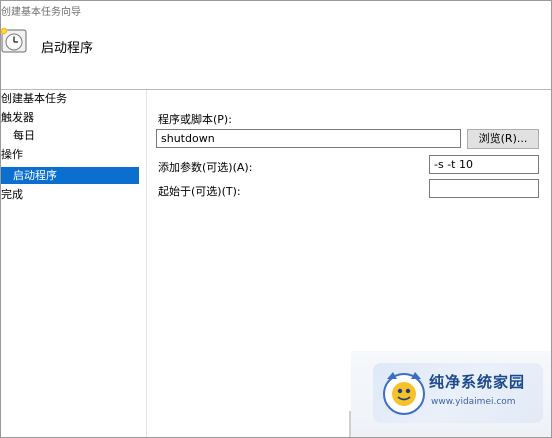 This screenshot has width=552, height=438. What do you see at coordinates (34, 98) in the screenshot?
I see `sidebar-item-label: 创建基本任务` at bounding box center [34, 98].